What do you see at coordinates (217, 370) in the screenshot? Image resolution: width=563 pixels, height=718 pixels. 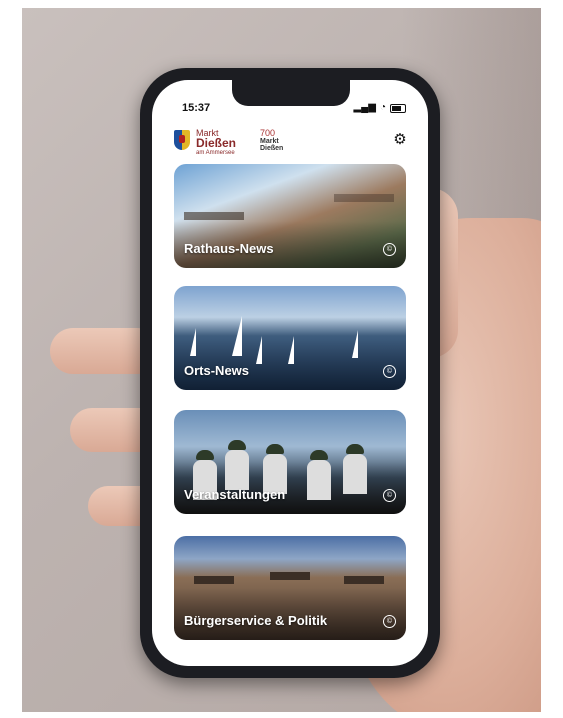 I see `card-label: Orts-News` at bounding box center [217, 370].